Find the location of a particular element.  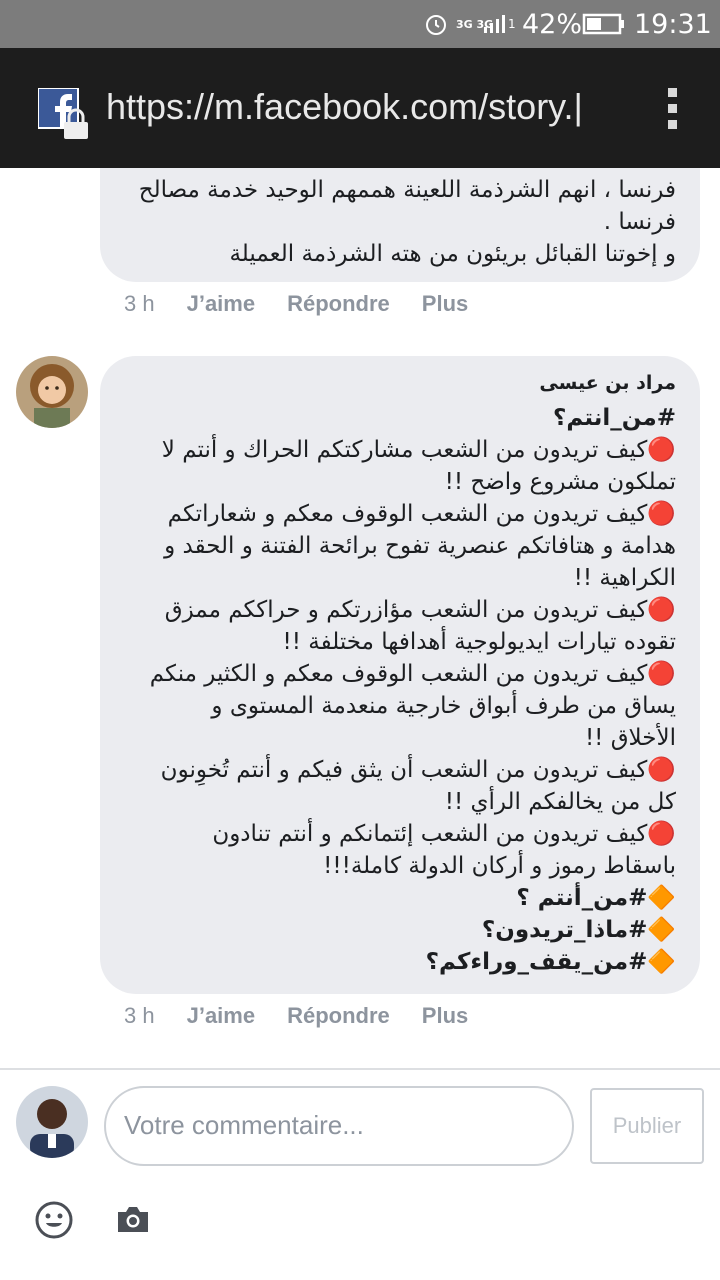

battery-icon is located at coordinates (604, 24).